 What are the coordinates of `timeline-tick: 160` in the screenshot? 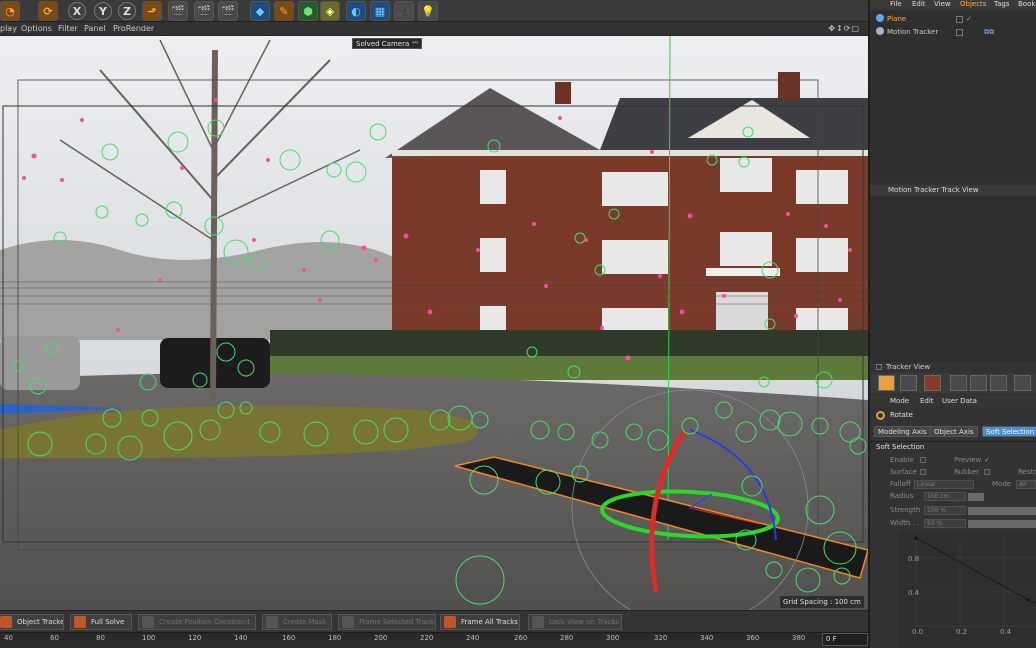 It's located at (289, 638).